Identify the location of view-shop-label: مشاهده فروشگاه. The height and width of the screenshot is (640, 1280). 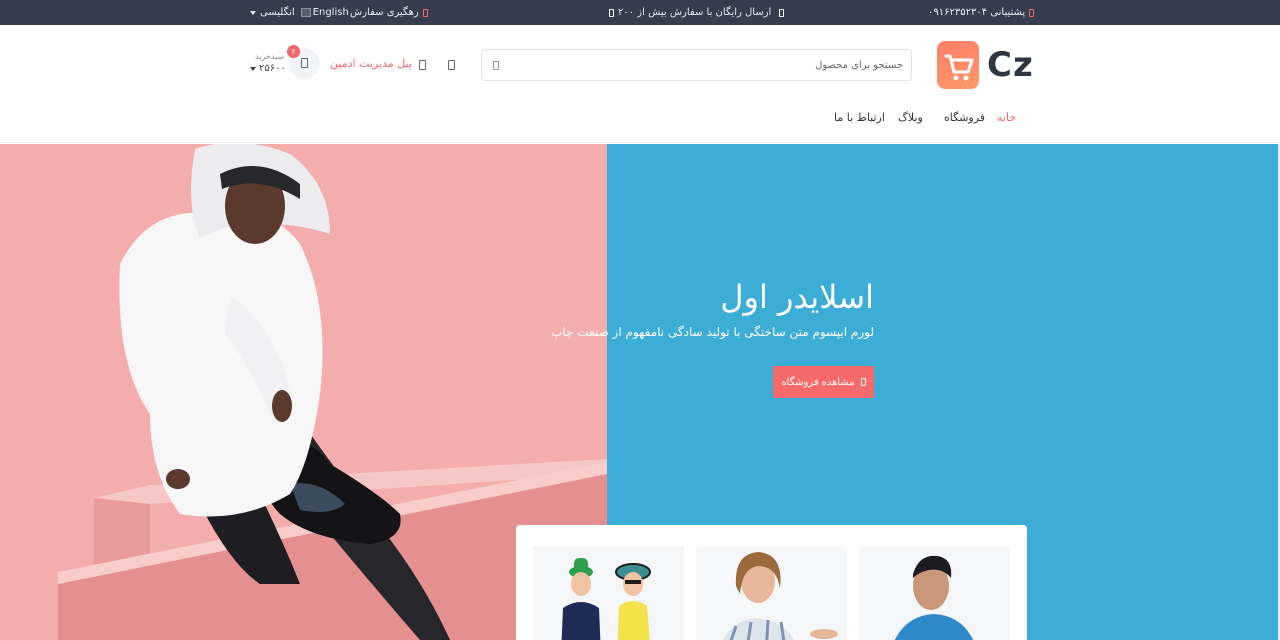
(818, 382).